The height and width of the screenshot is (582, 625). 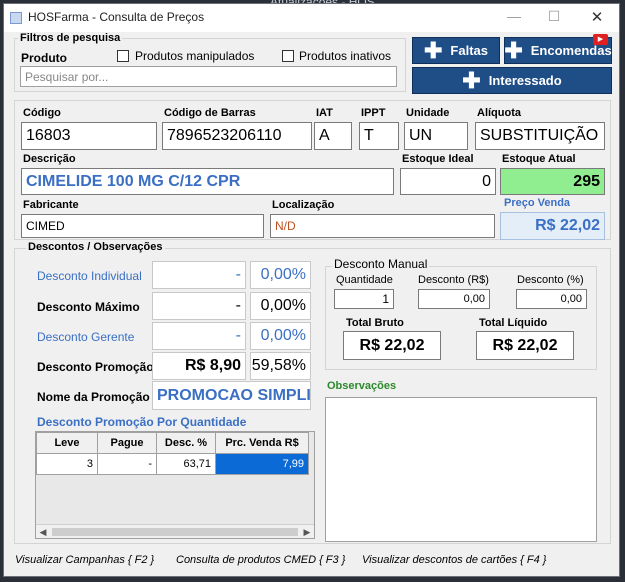 What do you see at coordinates (95, 247) in the screenshot?
I see `descontos-title: Descontos / Observações` at bounding box center [95, 247].